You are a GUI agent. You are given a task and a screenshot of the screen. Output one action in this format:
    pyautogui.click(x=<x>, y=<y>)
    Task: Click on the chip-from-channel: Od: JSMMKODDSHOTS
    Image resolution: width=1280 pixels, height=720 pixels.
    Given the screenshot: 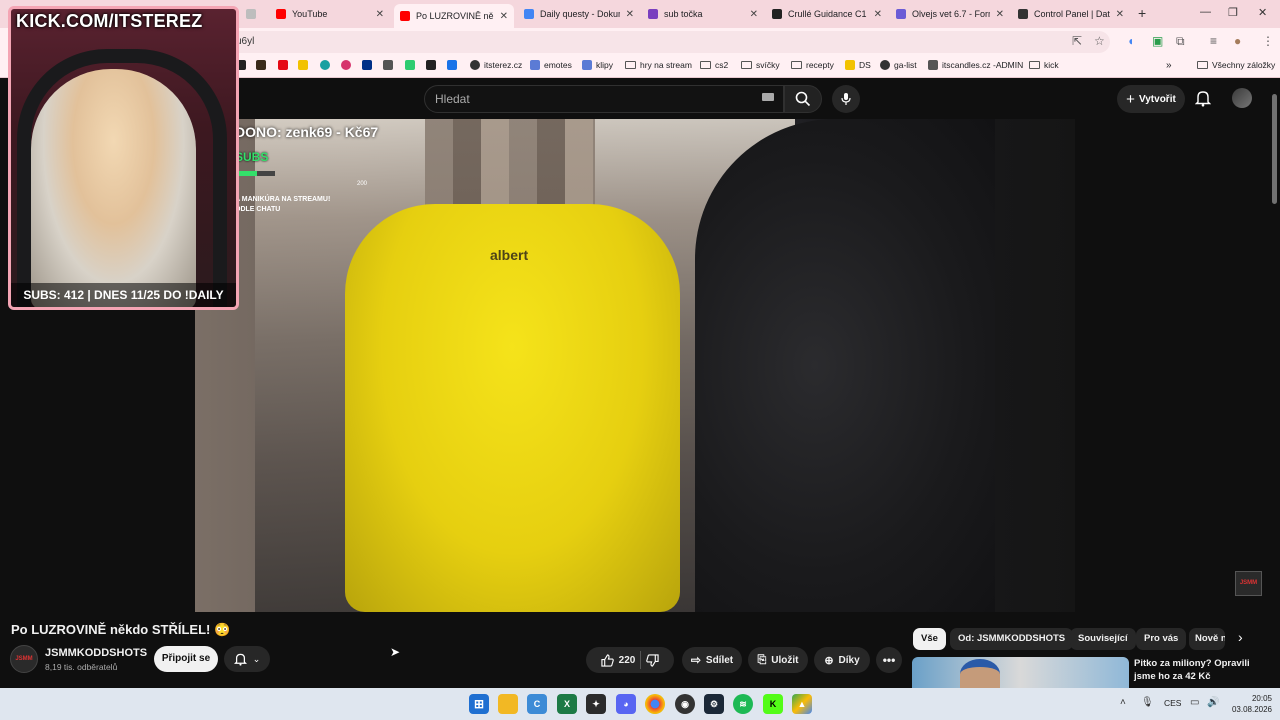 What is the action you would take?
    pyautogui.click(x=1012, y=639)
    